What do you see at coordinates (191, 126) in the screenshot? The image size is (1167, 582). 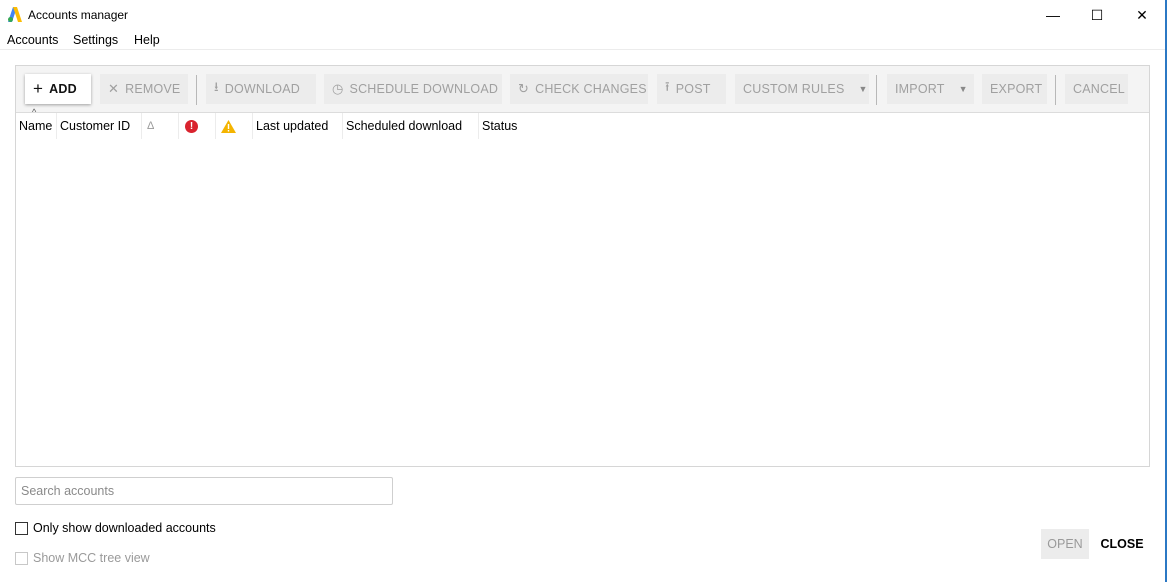 I see `error-icon: !` at bounding box center [191, 126].